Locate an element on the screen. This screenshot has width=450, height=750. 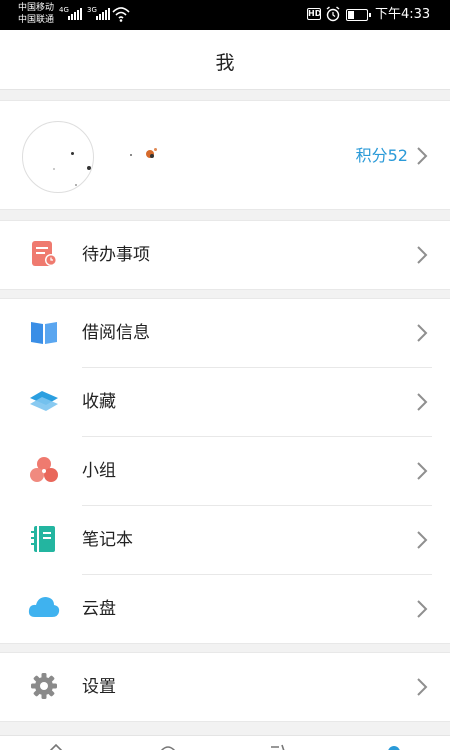
clock: 下午4:33 is located at coordinates (403, 14).